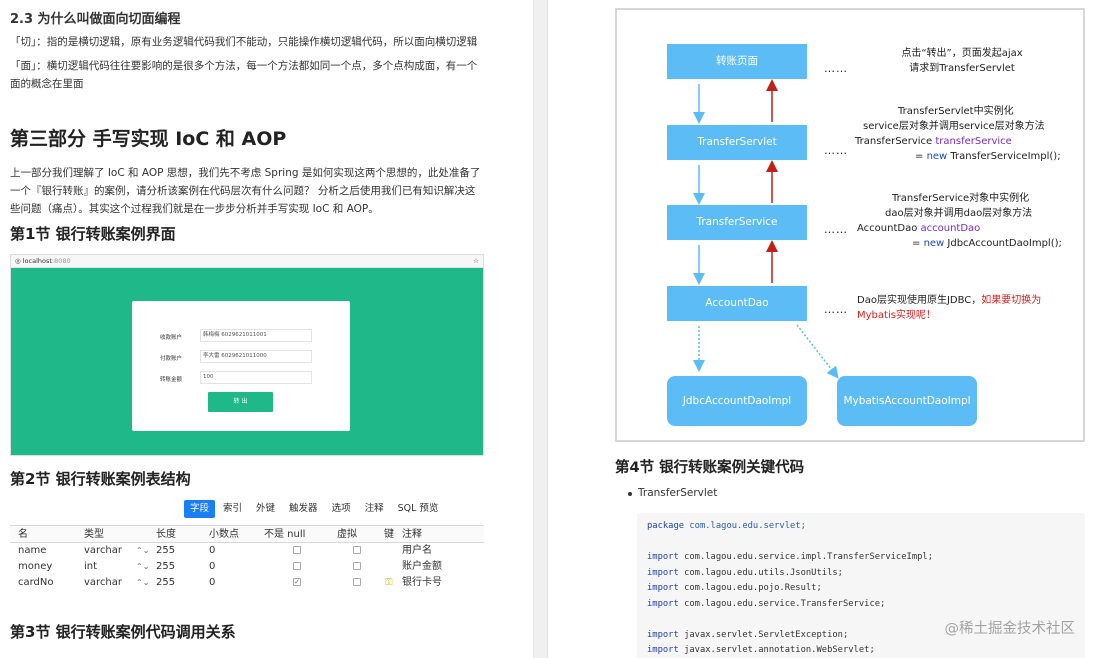 This screenshot has width=1093, height=658. Describe the element at coordinates (672, 493) in the screenshot. I see `bullet-transfer-servlet: TransferServlet` at that location.